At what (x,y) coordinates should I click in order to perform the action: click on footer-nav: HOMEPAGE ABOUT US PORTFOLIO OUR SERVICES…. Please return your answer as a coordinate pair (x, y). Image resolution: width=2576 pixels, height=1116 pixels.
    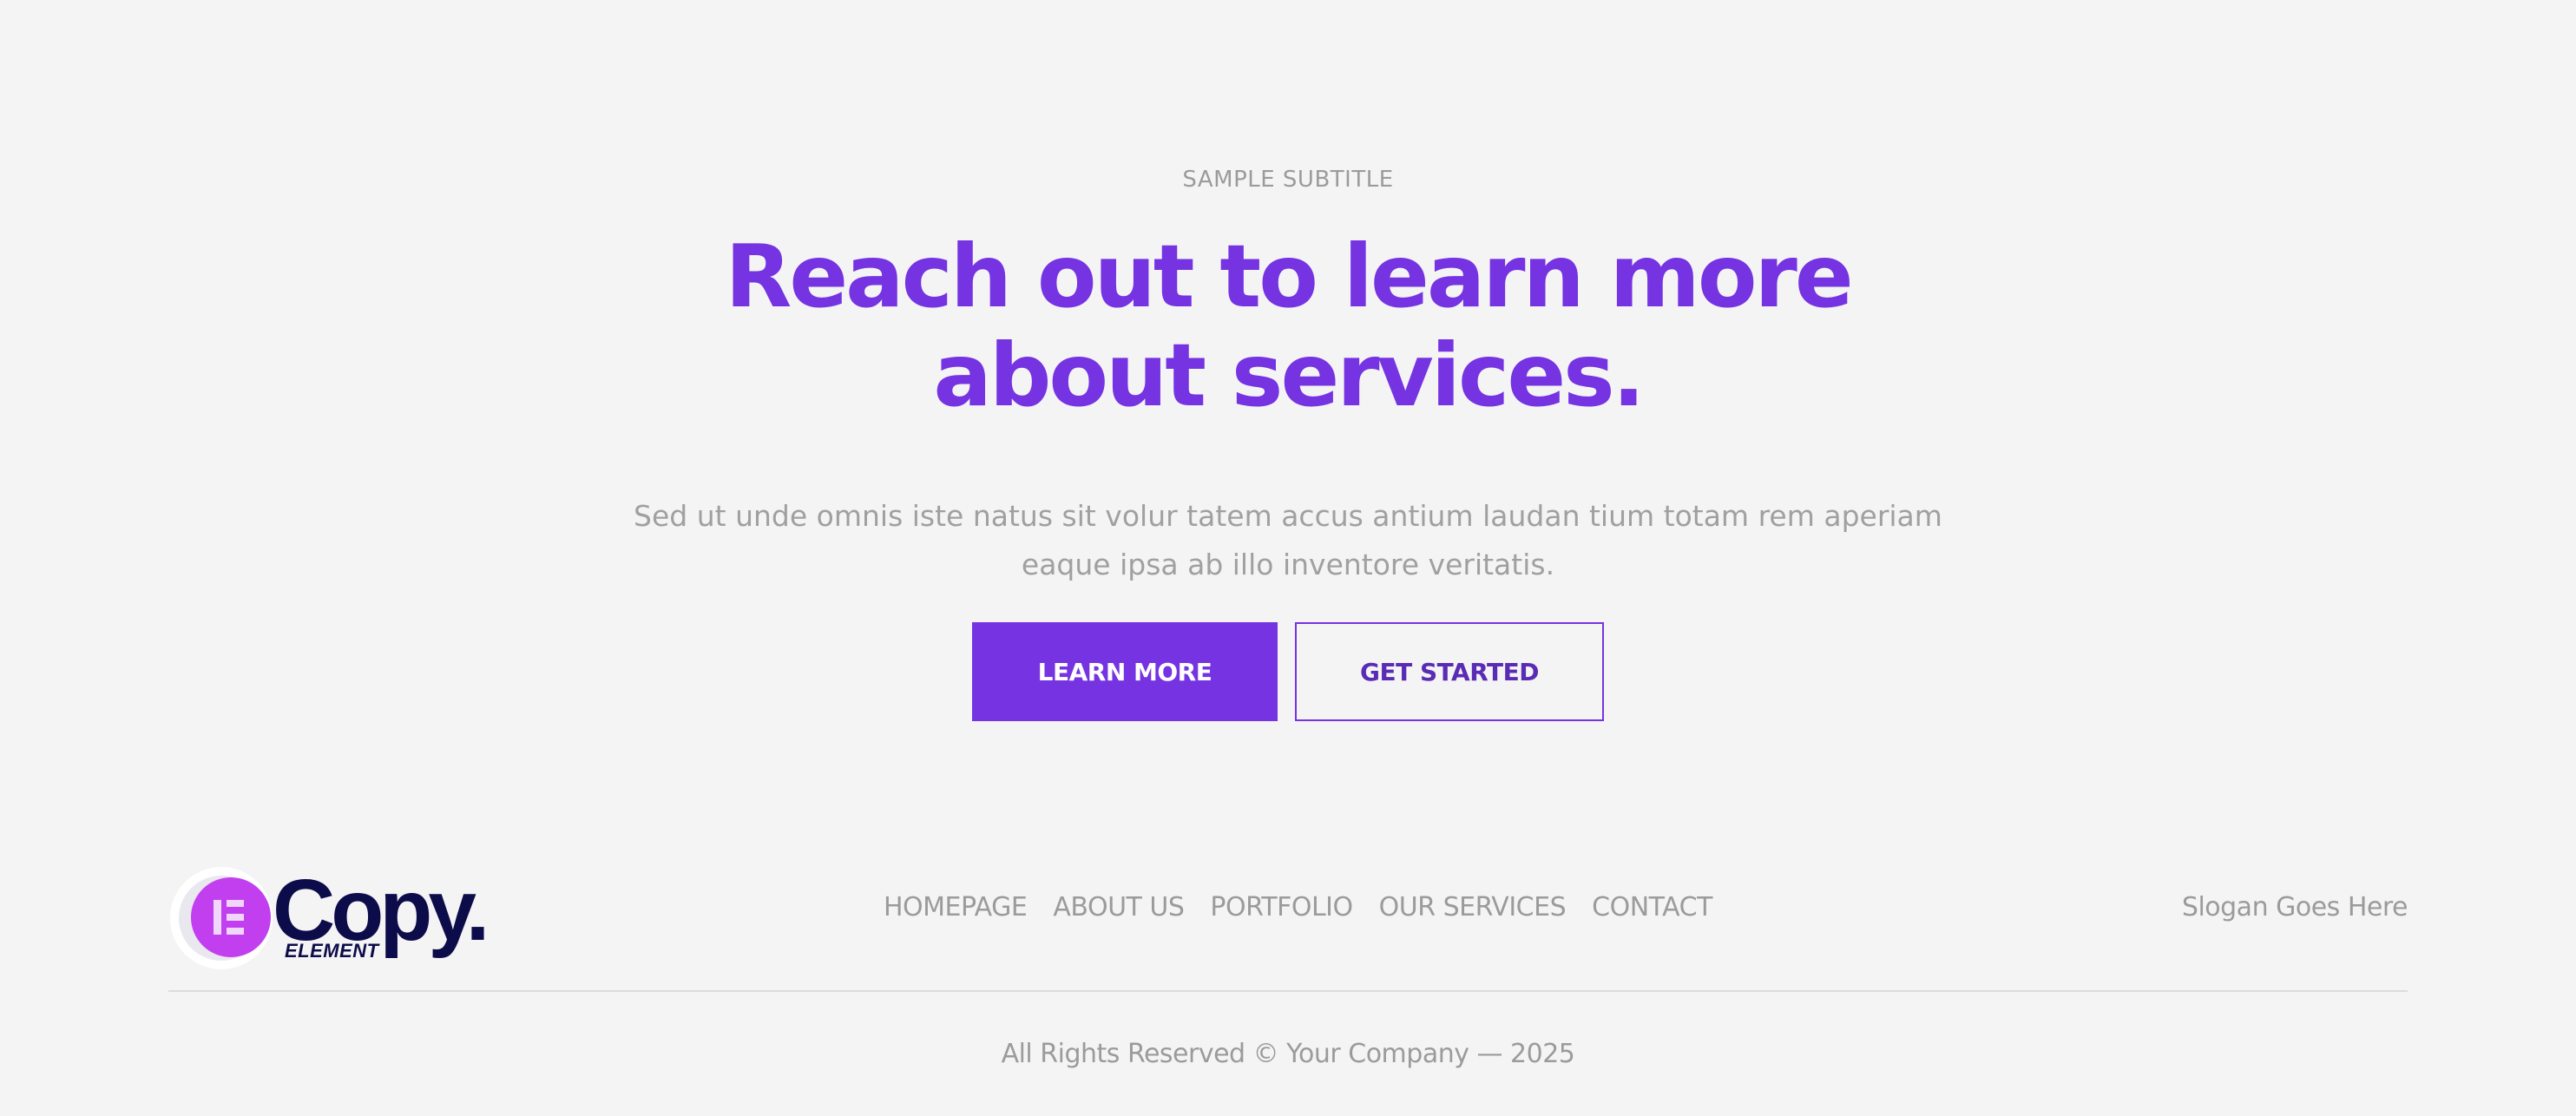
    Looking at the image, I should click on (1298, 907).